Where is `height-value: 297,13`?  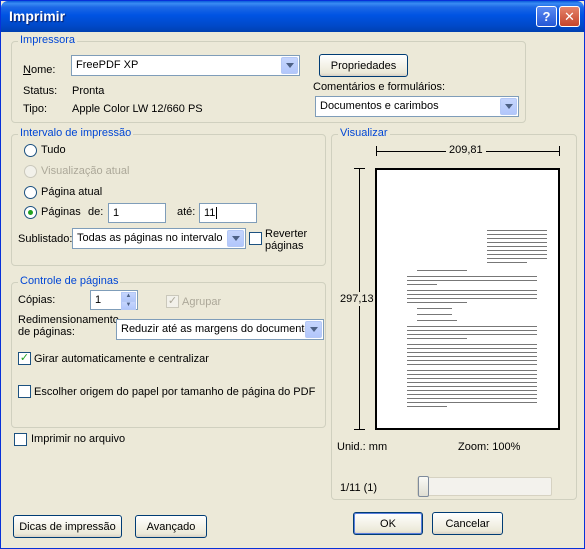 height-value: 297,13 is located at coordinates (357, 299).